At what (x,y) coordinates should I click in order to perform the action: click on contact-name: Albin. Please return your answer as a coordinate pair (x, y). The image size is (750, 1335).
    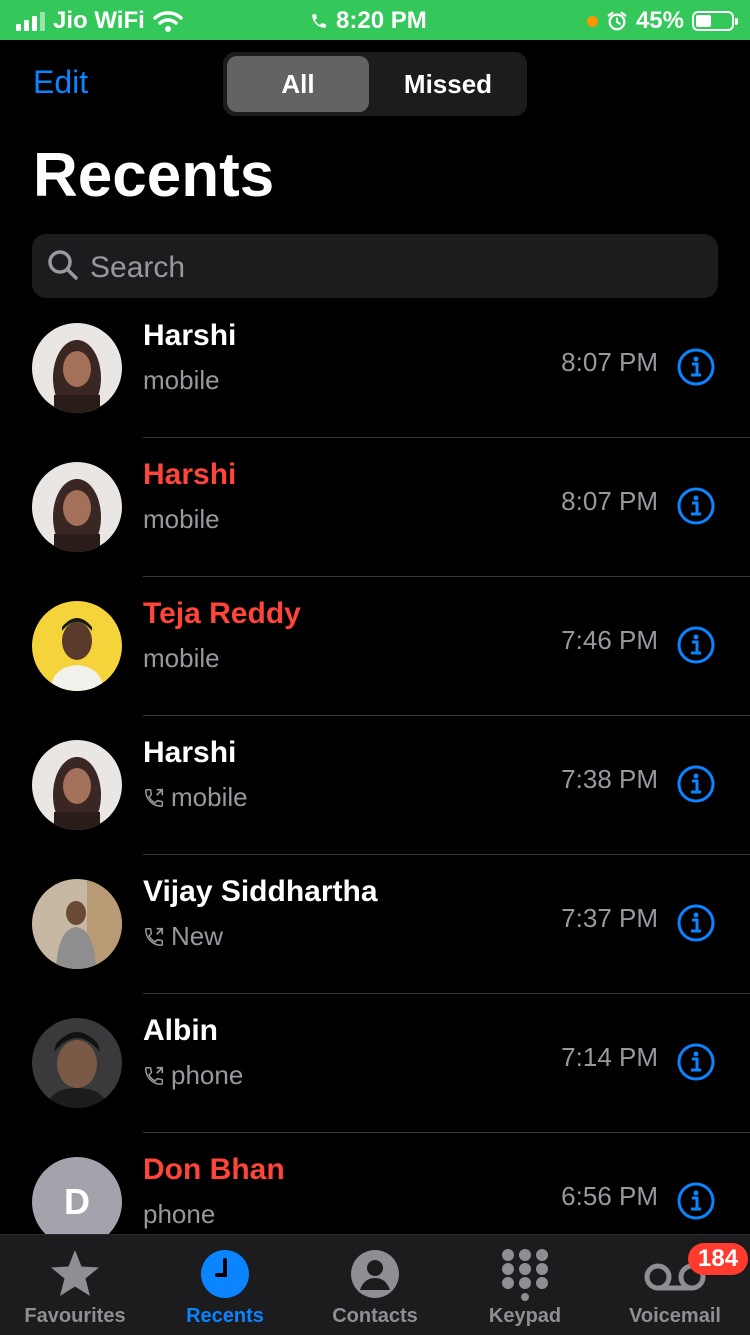
    Looking at the image, I should click on (180, 1030).